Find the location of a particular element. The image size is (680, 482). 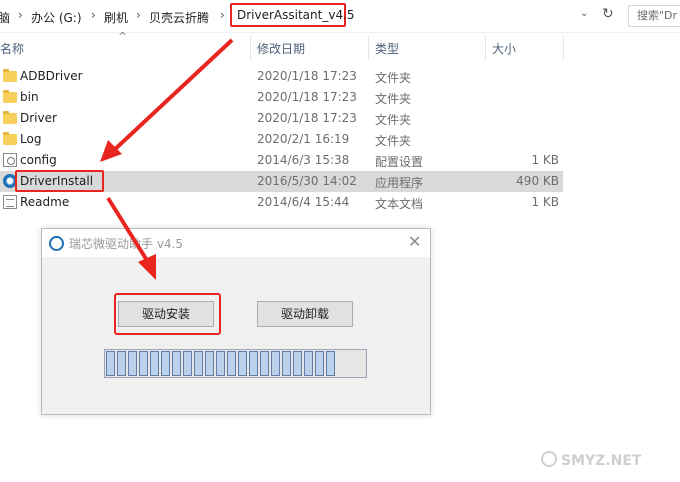

annotation-arrows is located at coordinates (167, 159).